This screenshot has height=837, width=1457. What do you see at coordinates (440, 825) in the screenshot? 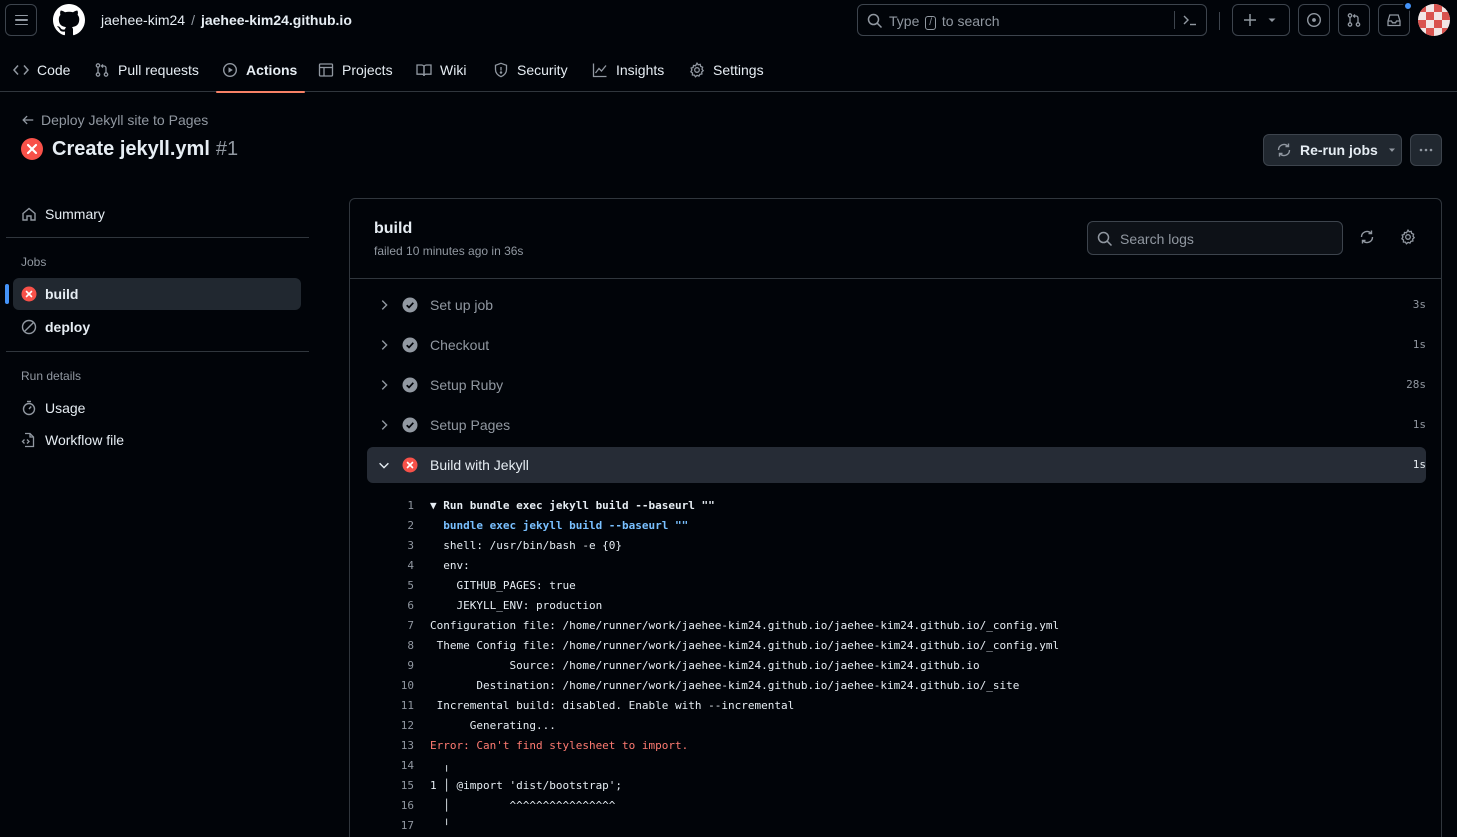
I see `log-text: ╵` at bounding box center [440, 825].